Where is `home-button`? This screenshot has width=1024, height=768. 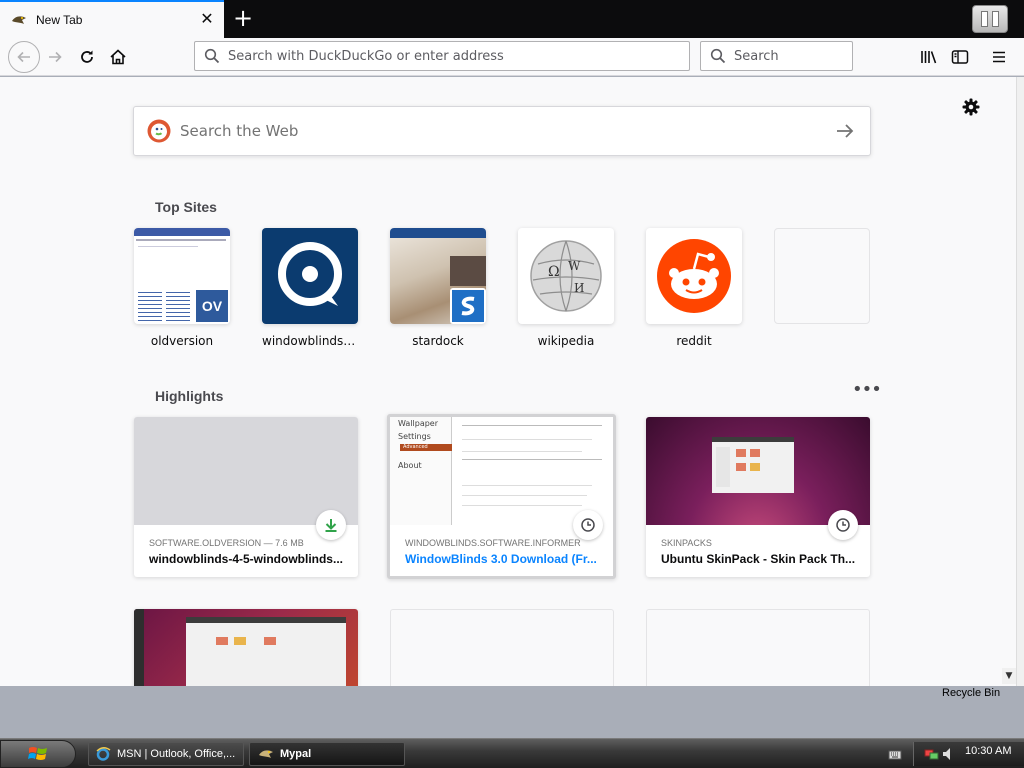
home-button is located at coordinates (118, 57).